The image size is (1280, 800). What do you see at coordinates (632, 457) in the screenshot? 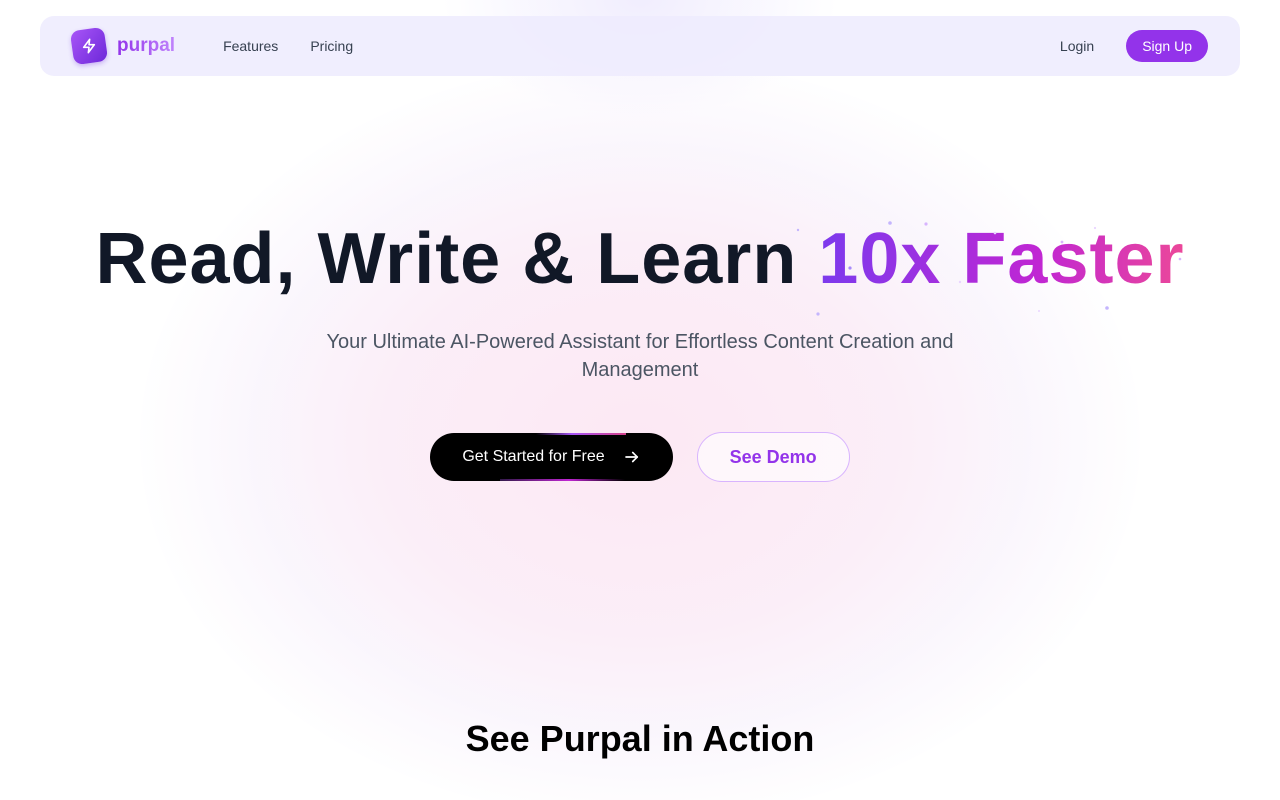
I see `arrow-right-icon` at bounding box center [632, 457].